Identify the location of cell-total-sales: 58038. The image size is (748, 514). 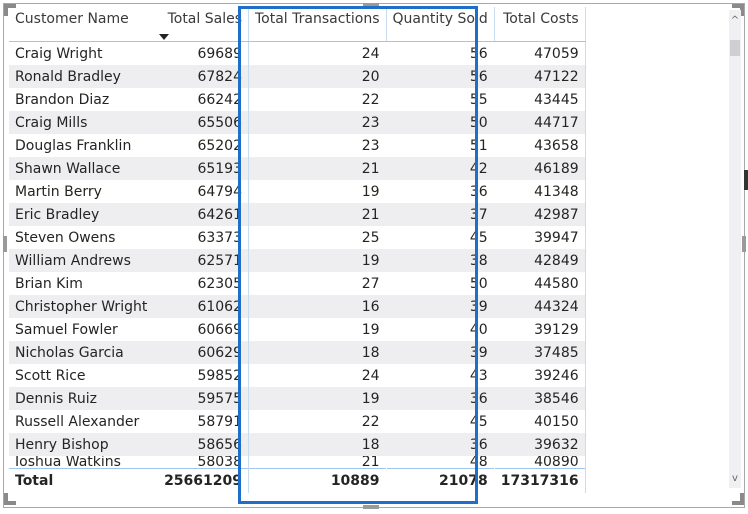
(203, 462).